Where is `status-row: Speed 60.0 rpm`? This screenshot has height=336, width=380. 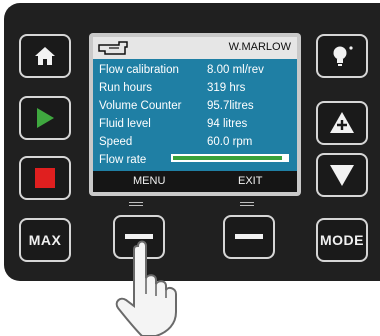
status-row: Speed 60.0 rpm is located at coordinates (175, 142).